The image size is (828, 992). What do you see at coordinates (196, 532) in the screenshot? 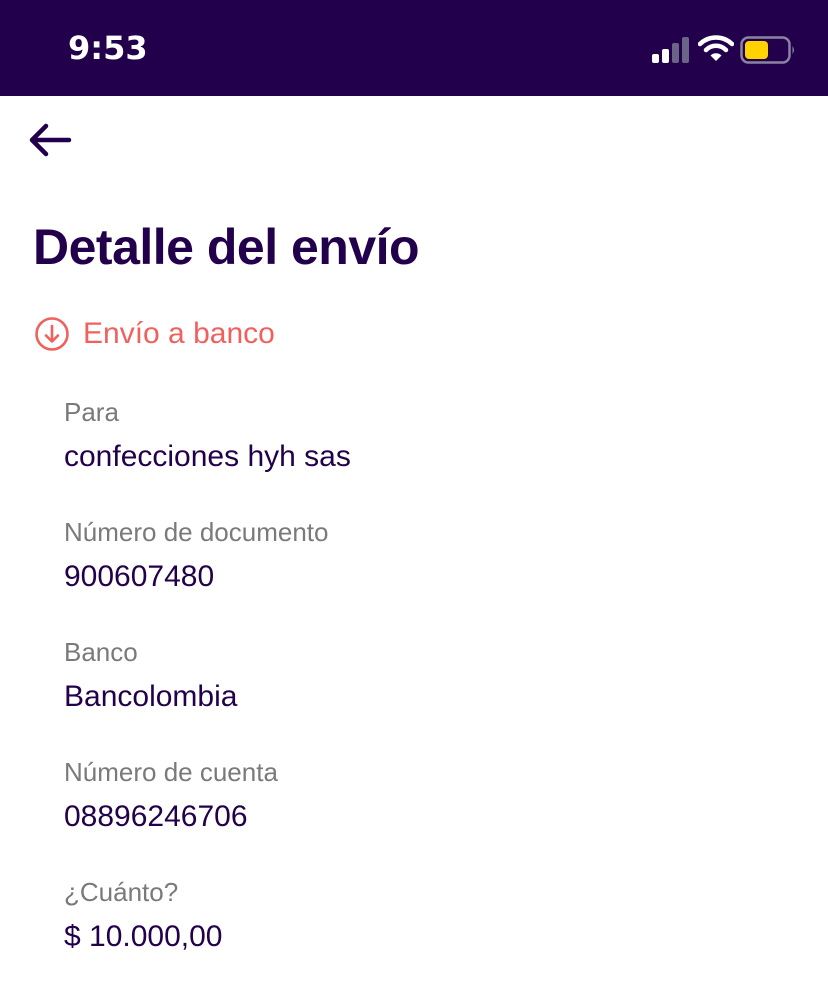
I see `detail-label: Número de documento` at bounding box center [196, 532].